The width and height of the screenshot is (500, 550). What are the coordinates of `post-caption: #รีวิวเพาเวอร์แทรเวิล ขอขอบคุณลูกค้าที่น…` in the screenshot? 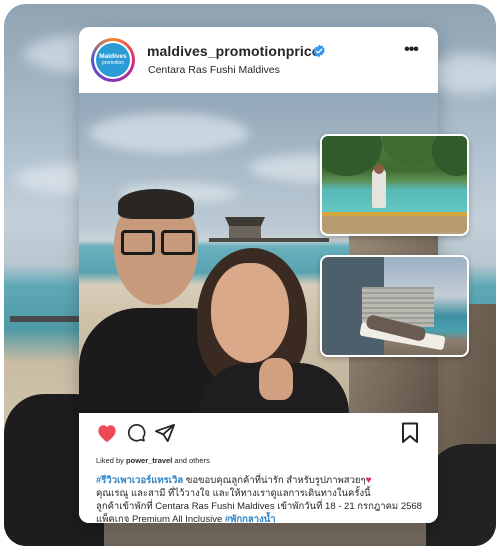 It's located at (259, 499).